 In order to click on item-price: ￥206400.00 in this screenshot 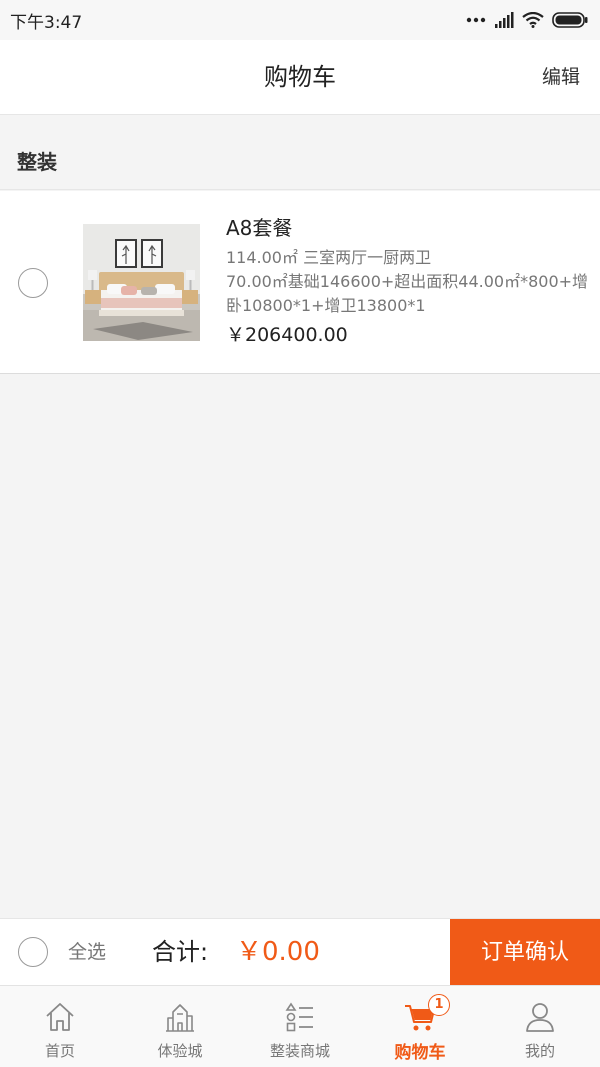, I will do `click(287, 335)`.